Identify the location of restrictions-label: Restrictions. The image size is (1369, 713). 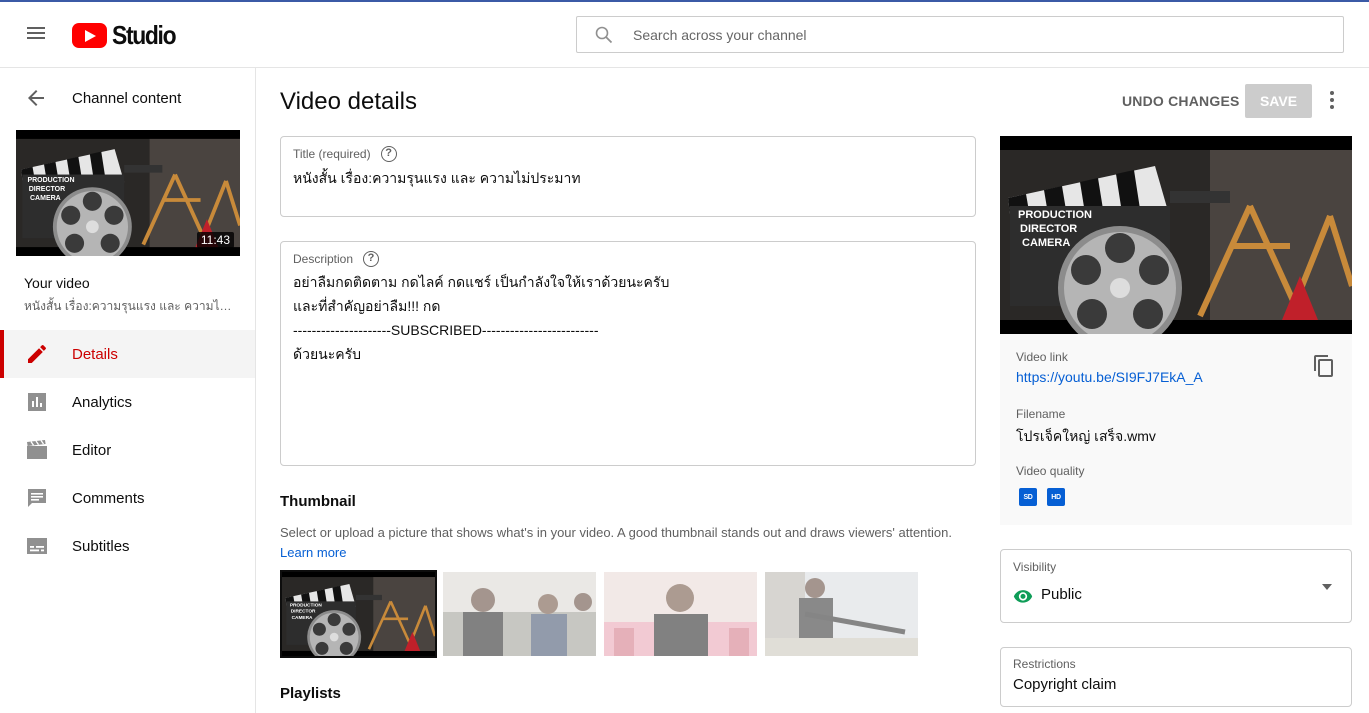
(1044, 664).